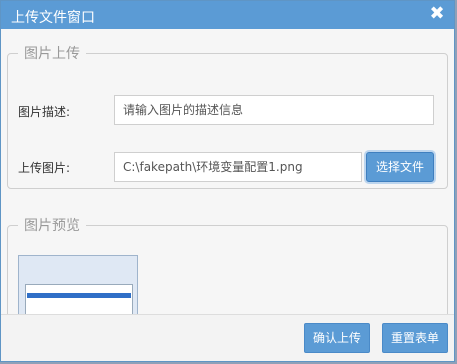 The width and height of the screenshot is (457, 364). What do you see at coordinates (53, 18) in the screenshot?
I see `dialog-title: 上传文件窗口` at bounding box center [53, 18].